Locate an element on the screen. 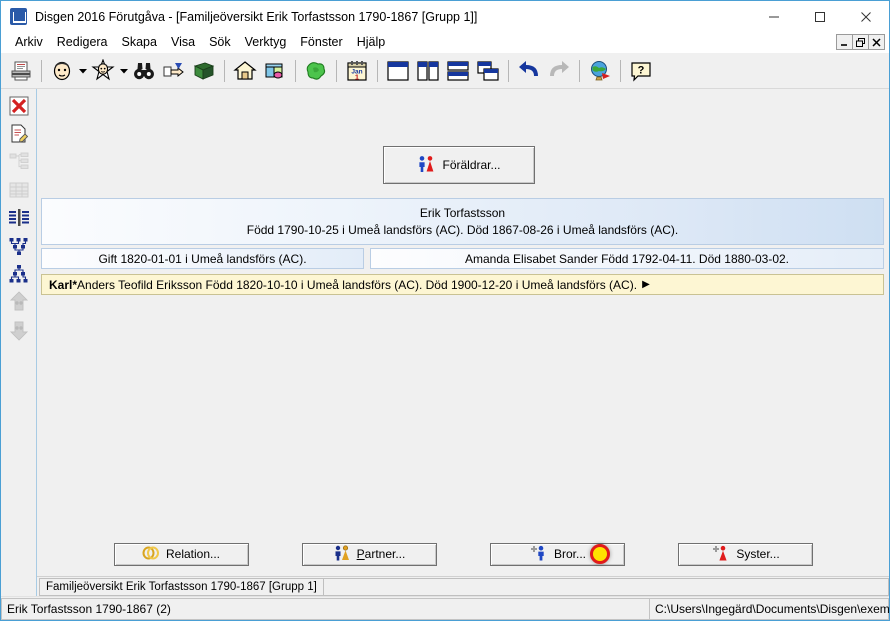 The width and height of the screenshot is (890, 621). status-selection: Erik Torfastsson 1790-1867 (2) is located at coordinates (325, 608).